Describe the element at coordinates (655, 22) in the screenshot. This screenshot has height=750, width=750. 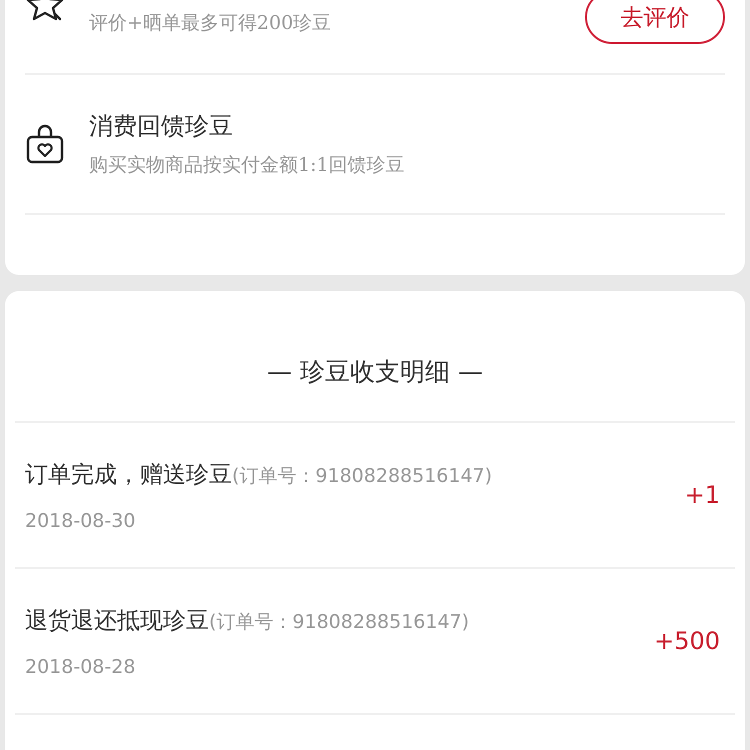
I see `review-button: 去评价` at that location.